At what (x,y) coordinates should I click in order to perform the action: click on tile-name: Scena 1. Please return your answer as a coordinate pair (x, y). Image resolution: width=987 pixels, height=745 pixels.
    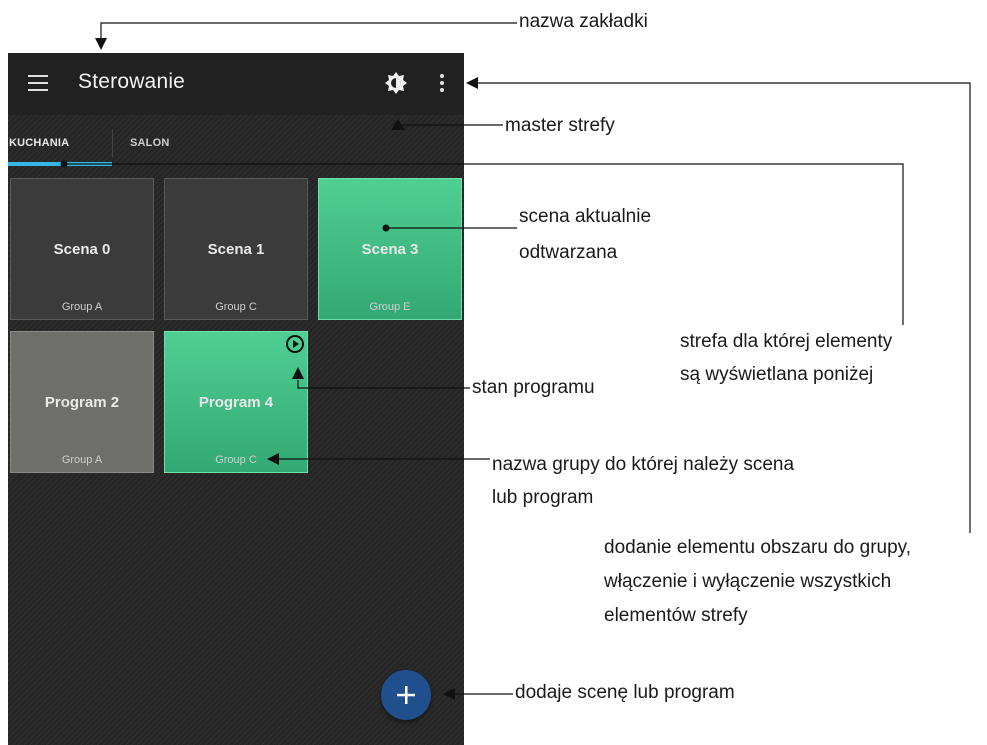
    Looking at the image, I should click on (236, 249).